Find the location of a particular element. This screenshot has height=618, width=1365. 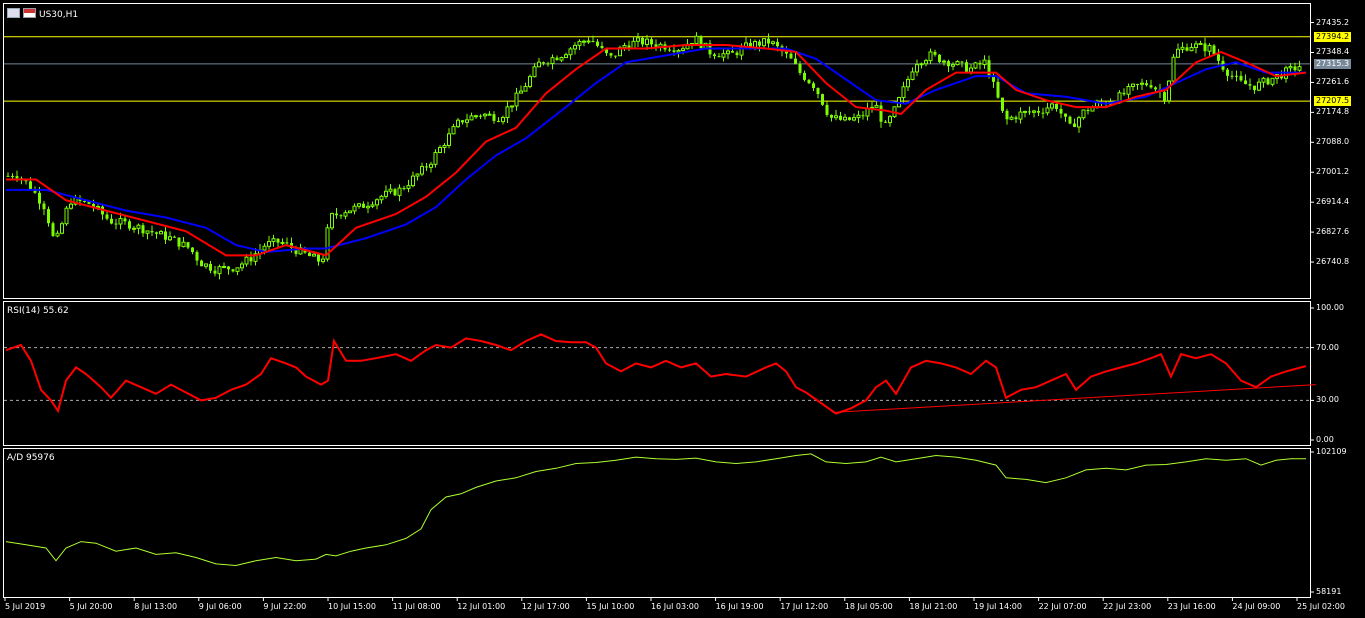

y-tick-label: 27001.2 is located at coordinates (1333, 172).